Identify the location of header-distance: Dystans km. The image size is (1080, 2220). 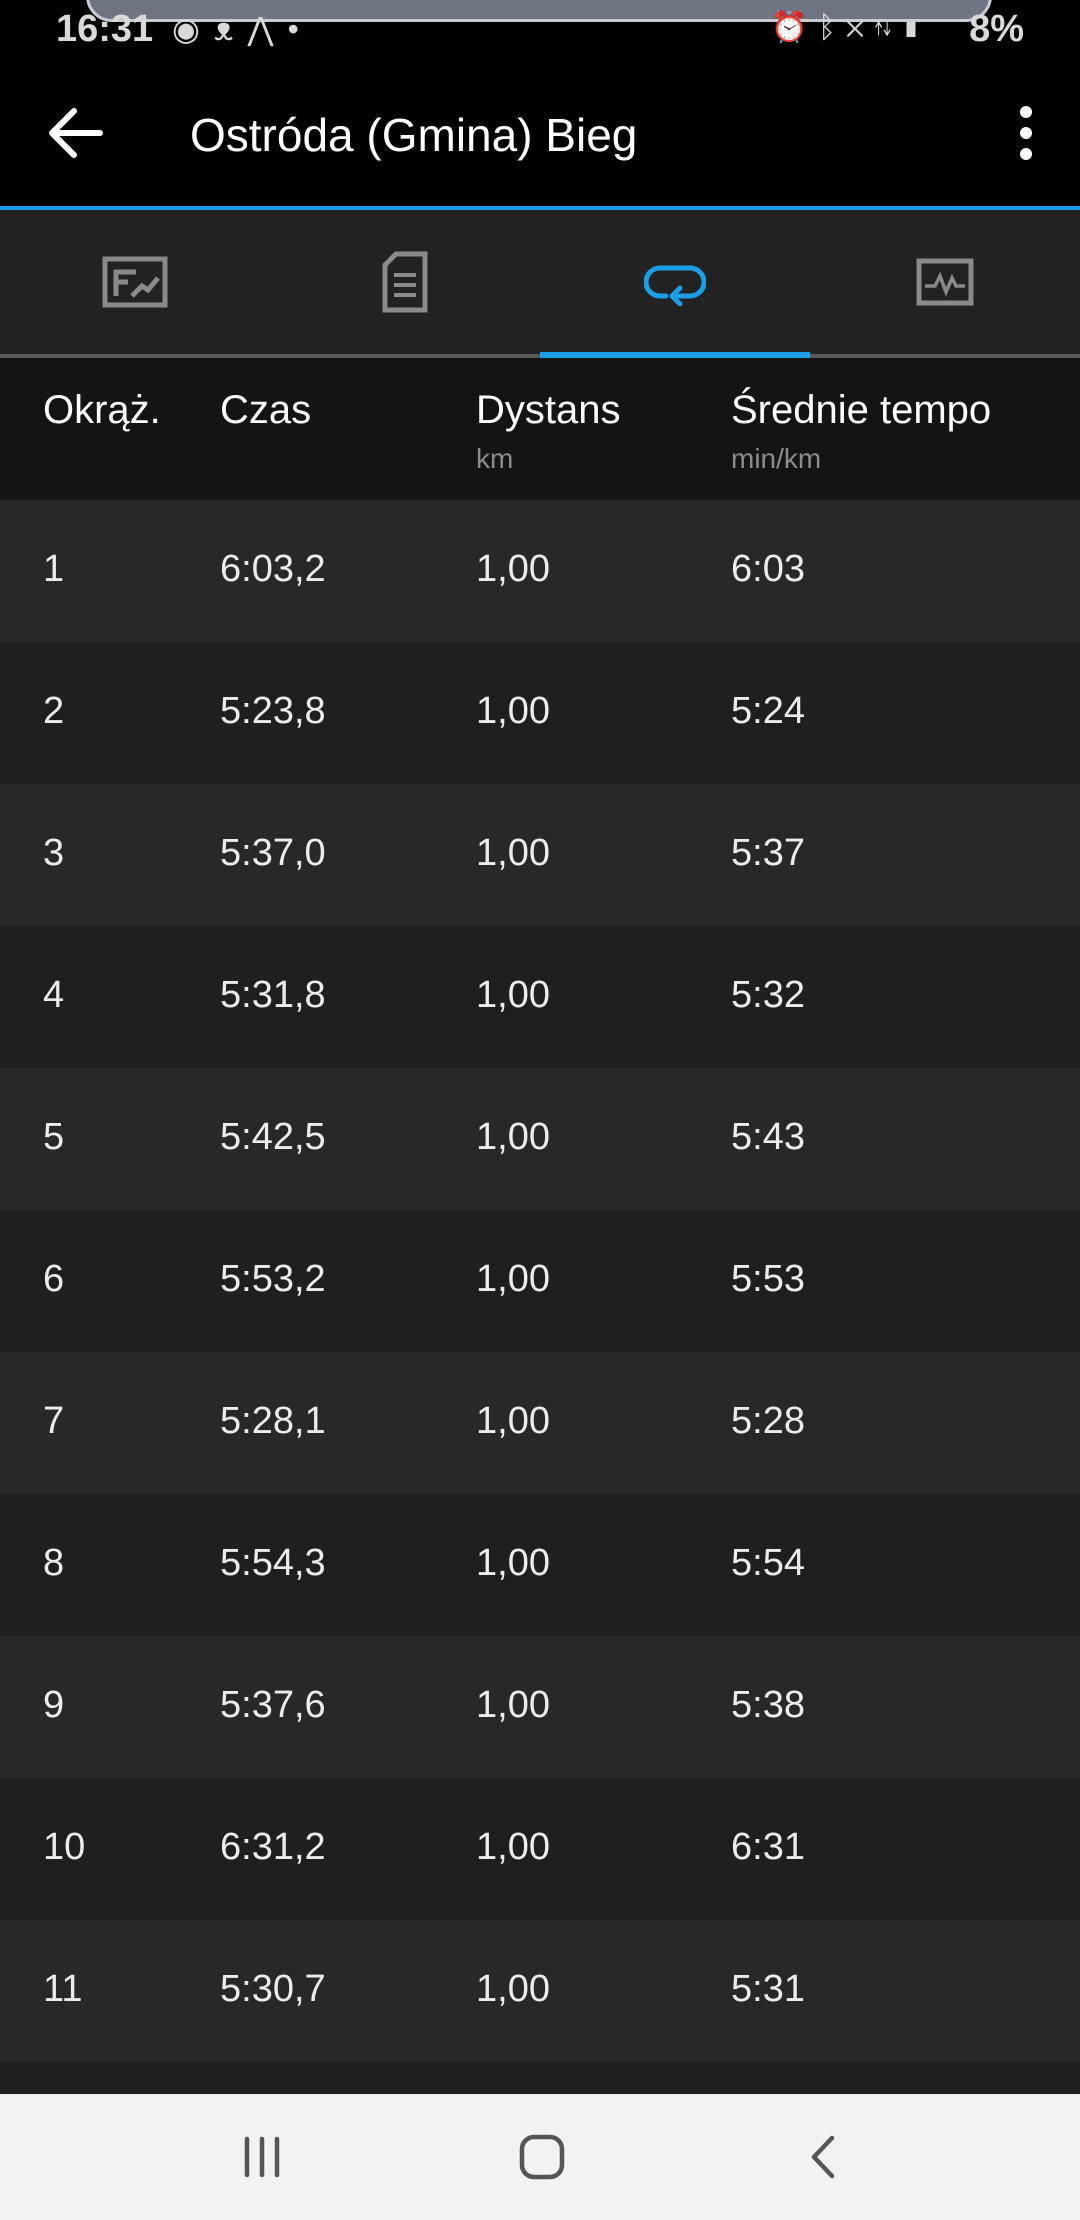
(548, 431).